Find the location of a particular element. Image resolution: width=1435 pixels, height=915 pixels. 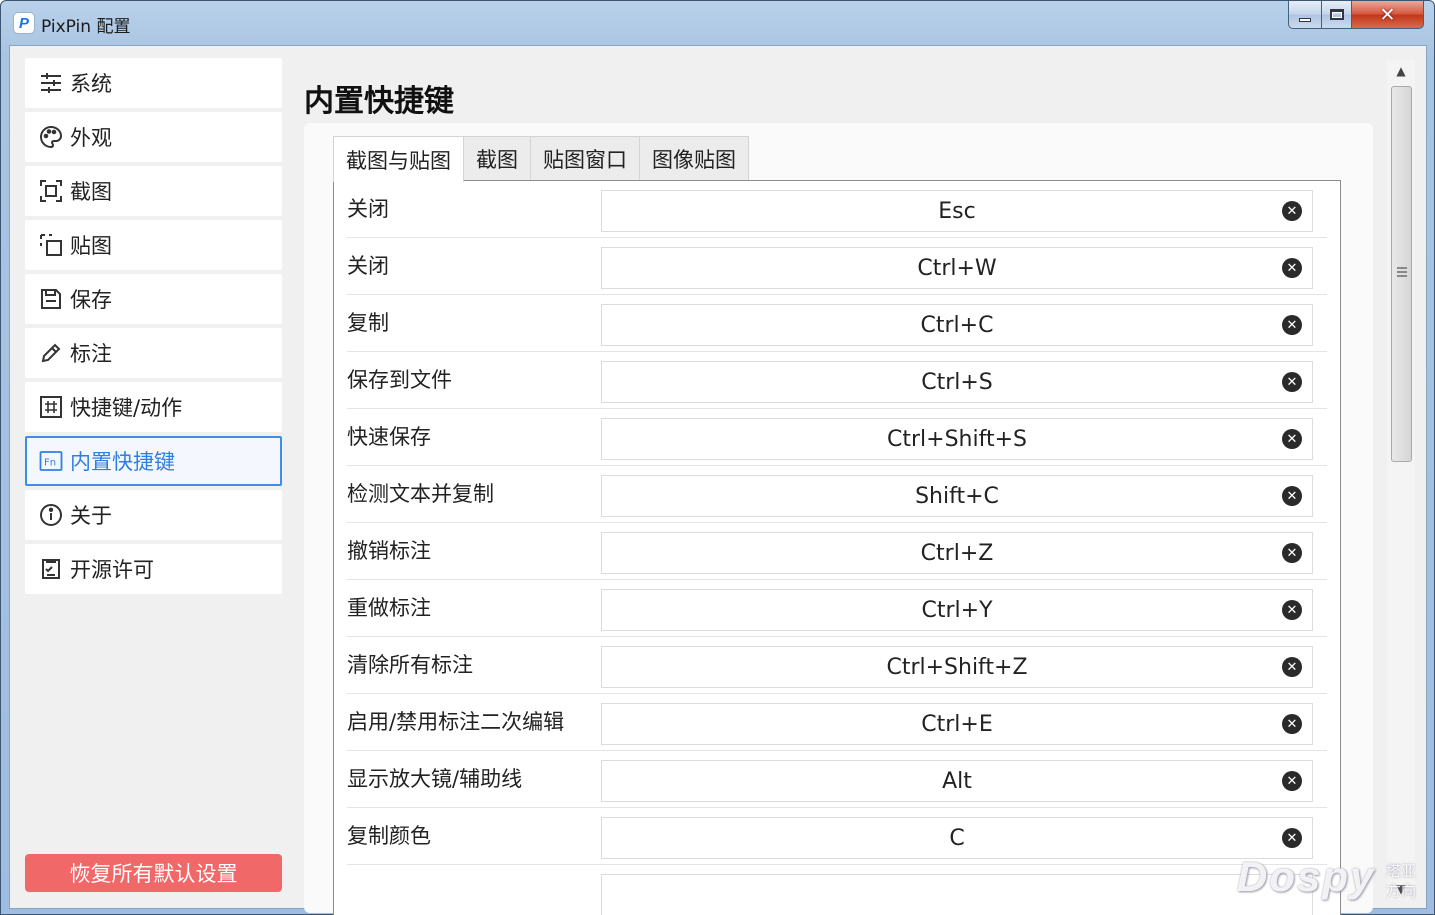

shortcut-key-field: Ctrl+W ✕ is located at coordinates (957, 268).